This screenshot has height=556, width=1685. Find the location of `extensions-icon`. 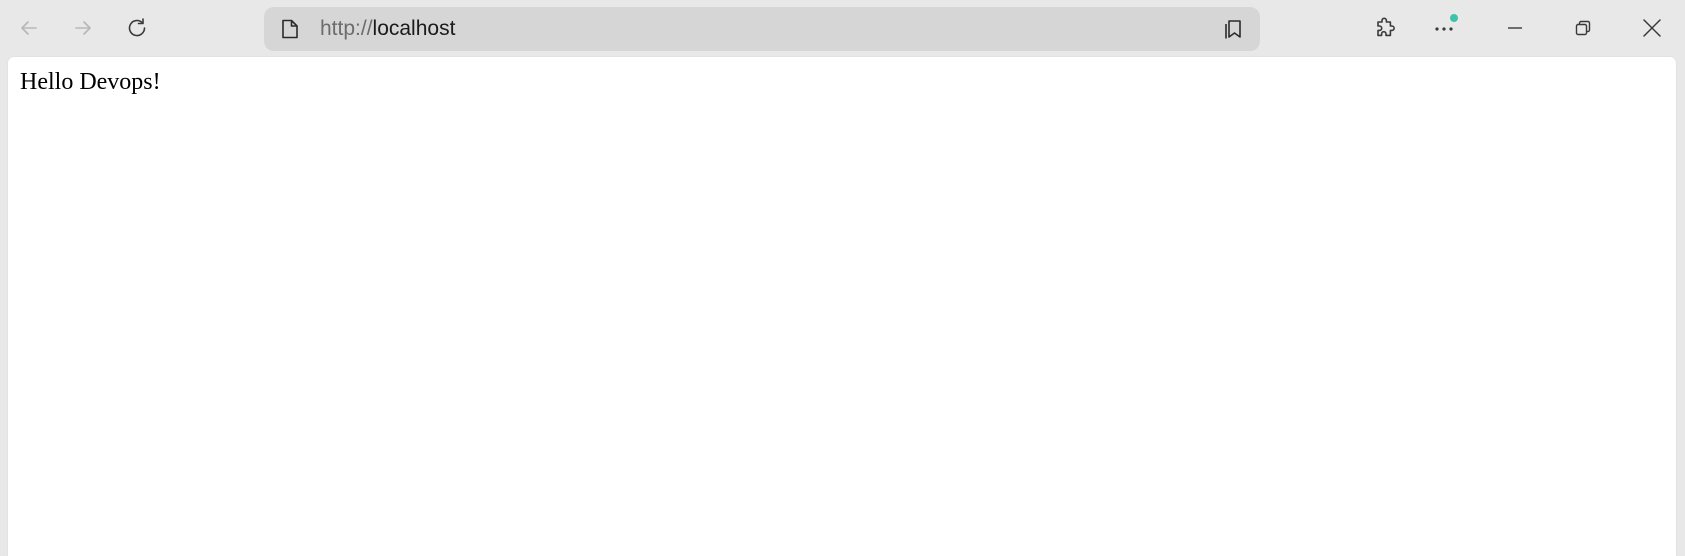

extensions-icon is located at coordinates (1386, 28).